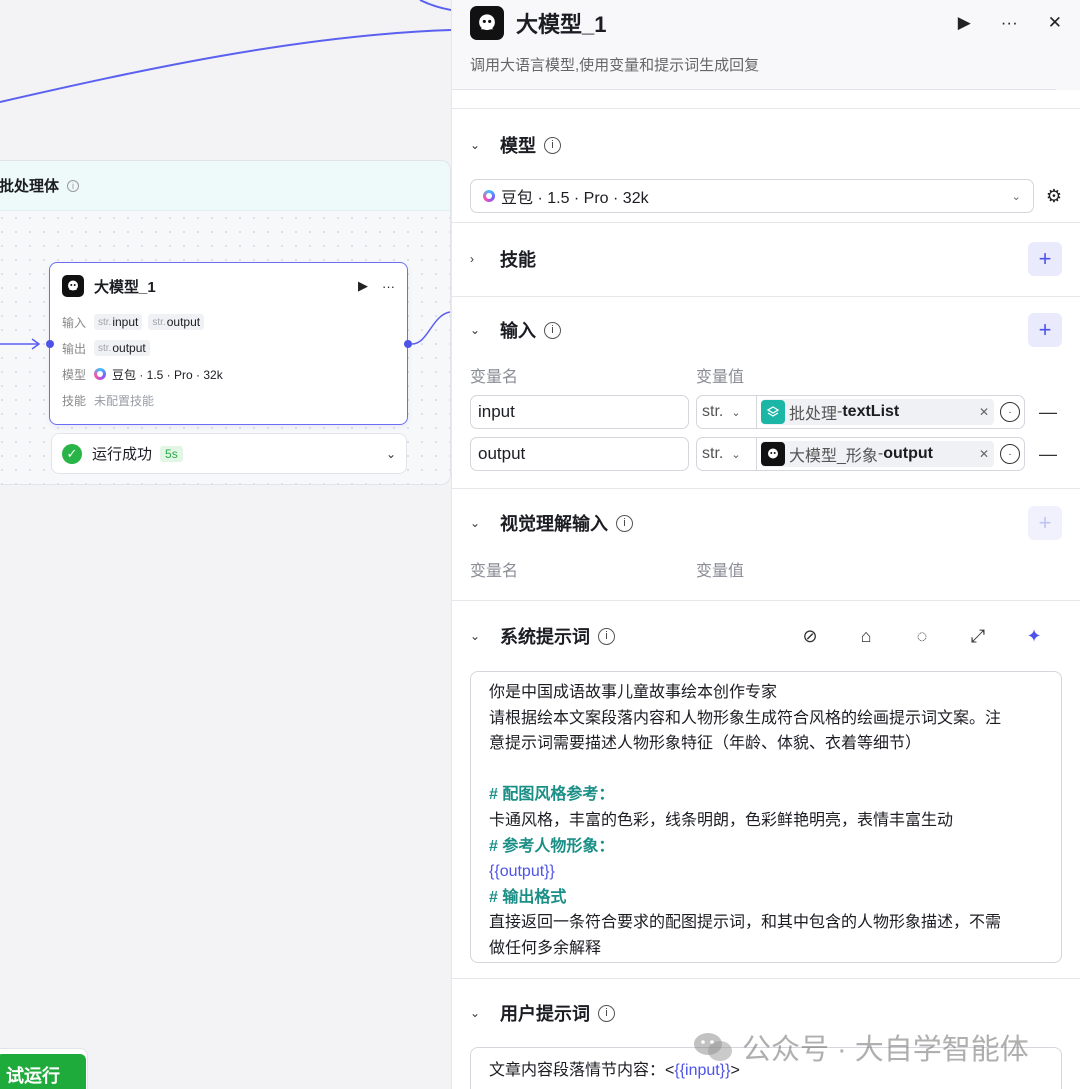 The height and width of the screenshot is (1089, 1080). What do you see at coordinates (74, 400) in the screenshot?
I see `skill-label: 技能` at bounding box center [74, 400].